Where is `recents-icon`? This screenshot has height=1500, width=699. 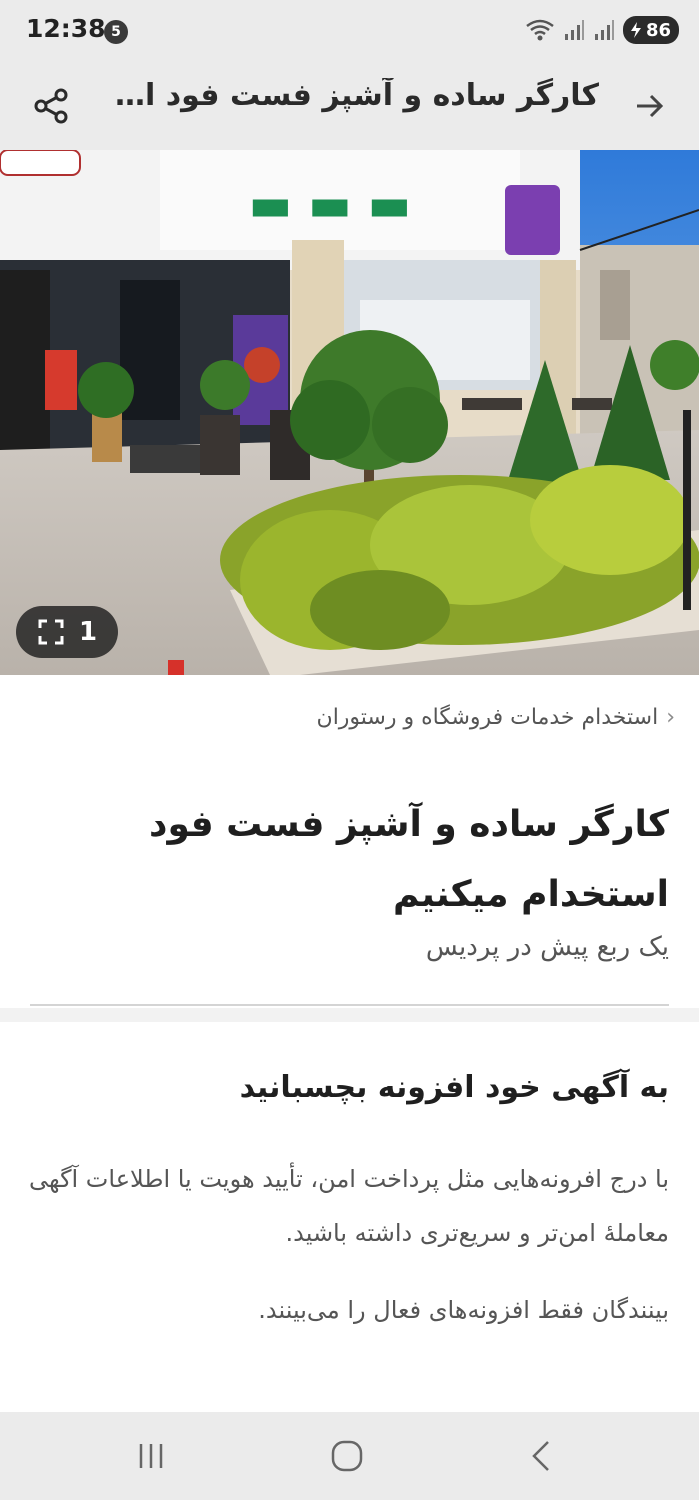
recents-icon is located at coordinates (151, 1456).